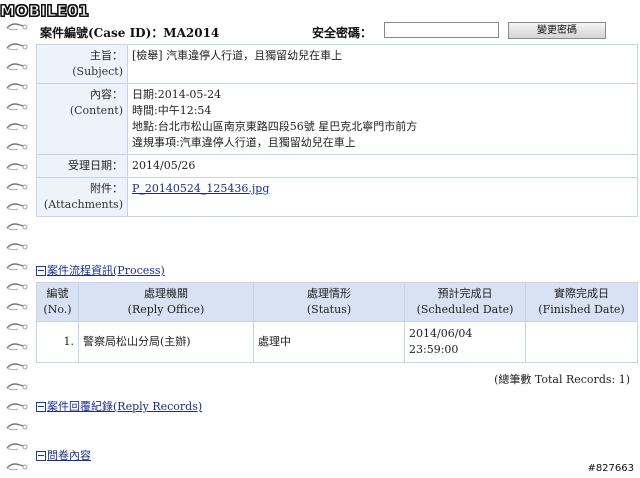 Image resolution: width=640 pixels, height=478 pixels. What do you see at coordinates (557, 30) in the screenshot?
I see `change-password-button: 變更密碼` at bounding box center [557, 30].